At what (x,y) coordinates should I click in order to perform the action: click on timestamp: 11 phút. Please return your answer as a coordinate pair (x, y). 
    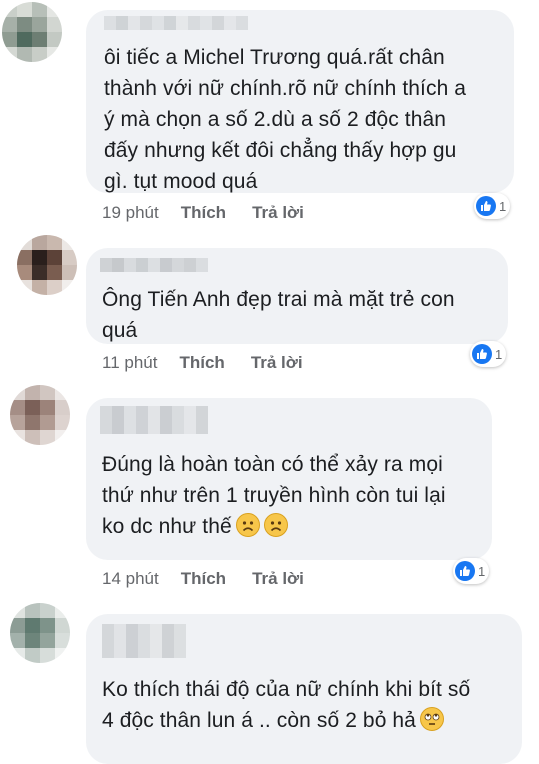
    Looking at the image, I should click on (129, 363).